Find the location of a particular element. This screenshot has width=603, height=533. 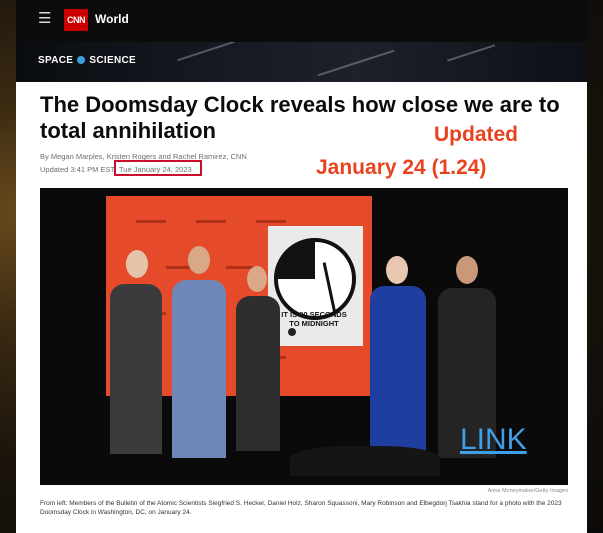

head-hecker is located at coordinates (137, 264).